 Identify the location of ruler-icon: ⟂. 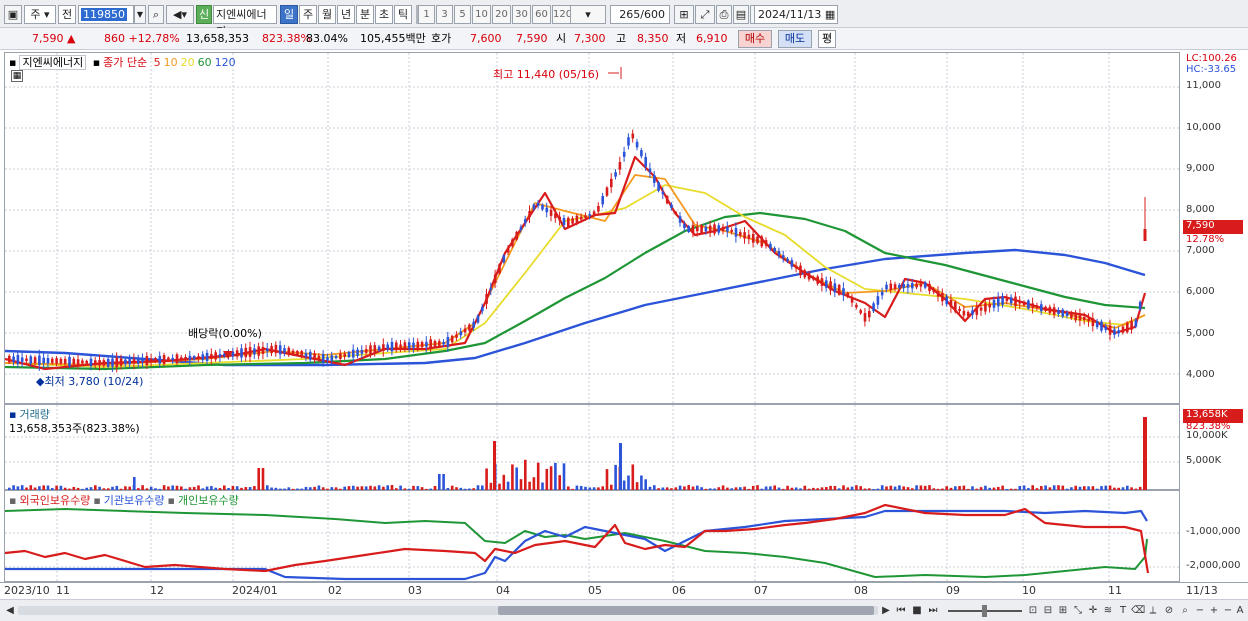
(1153, 610).